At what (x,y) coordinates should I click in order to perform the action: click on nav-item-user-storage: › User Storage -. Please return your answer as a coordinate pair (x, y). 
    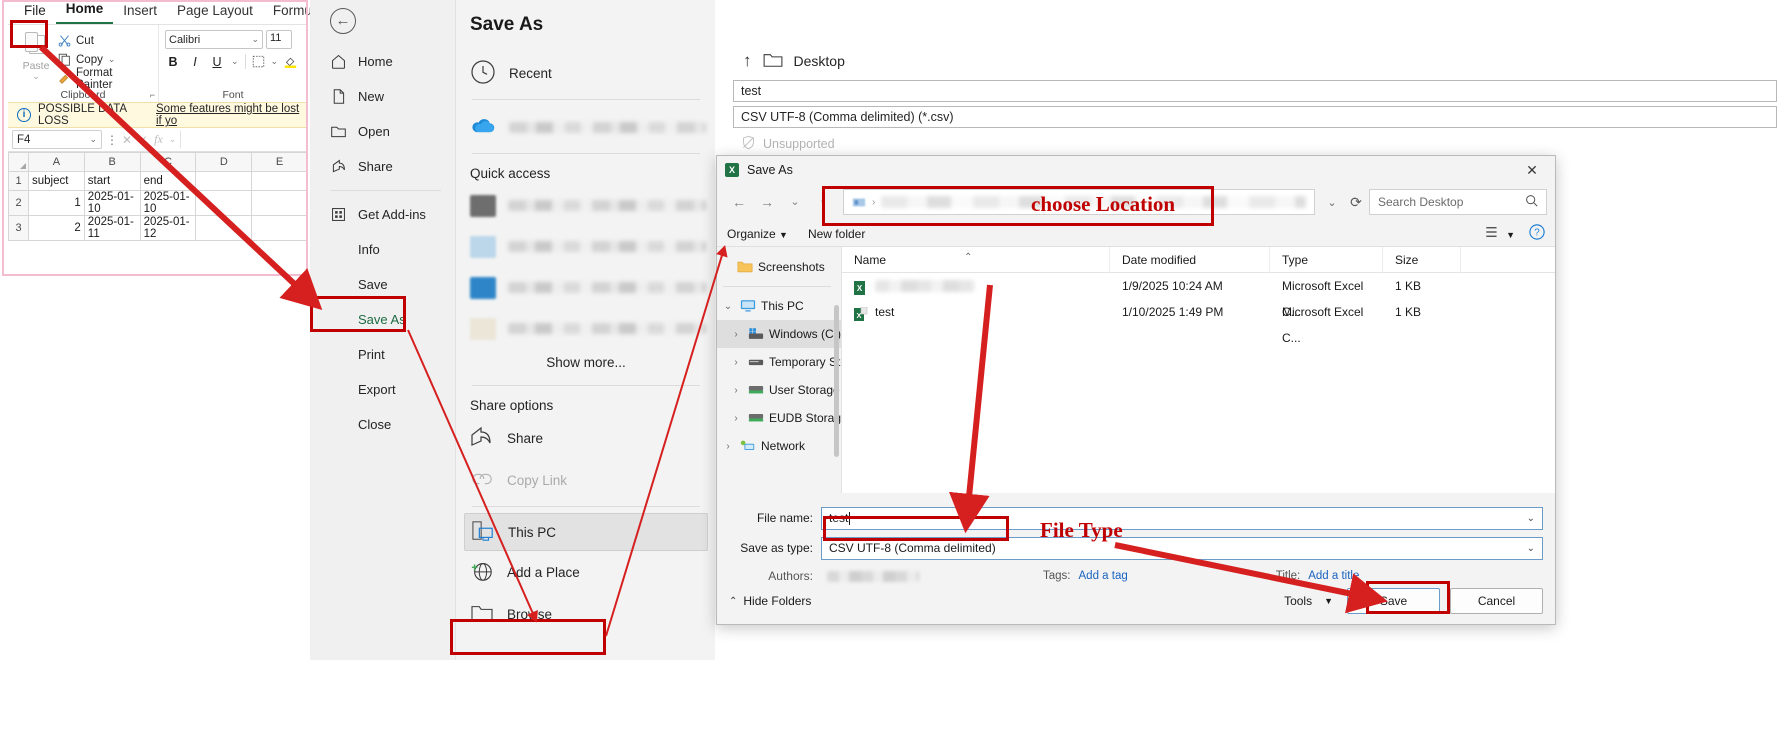
    Looking at the image, I should click on (779, 390).